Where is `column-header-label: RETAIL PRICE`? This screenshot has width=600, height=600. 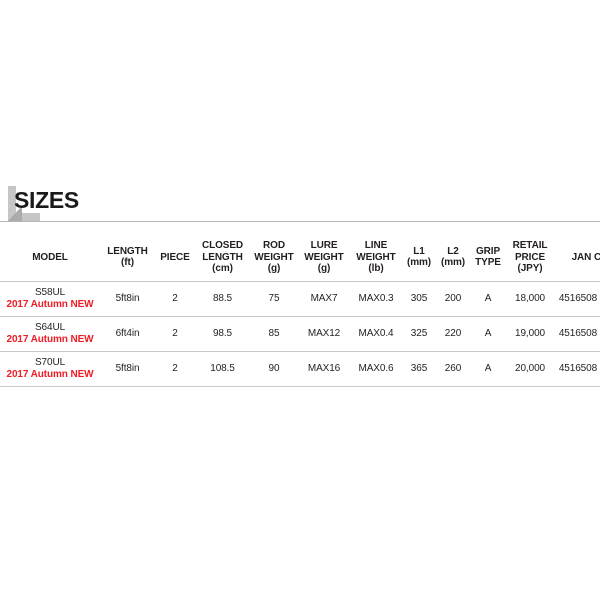
column-header-label: RETAIL PRICE is located at coordinates (530, 251).